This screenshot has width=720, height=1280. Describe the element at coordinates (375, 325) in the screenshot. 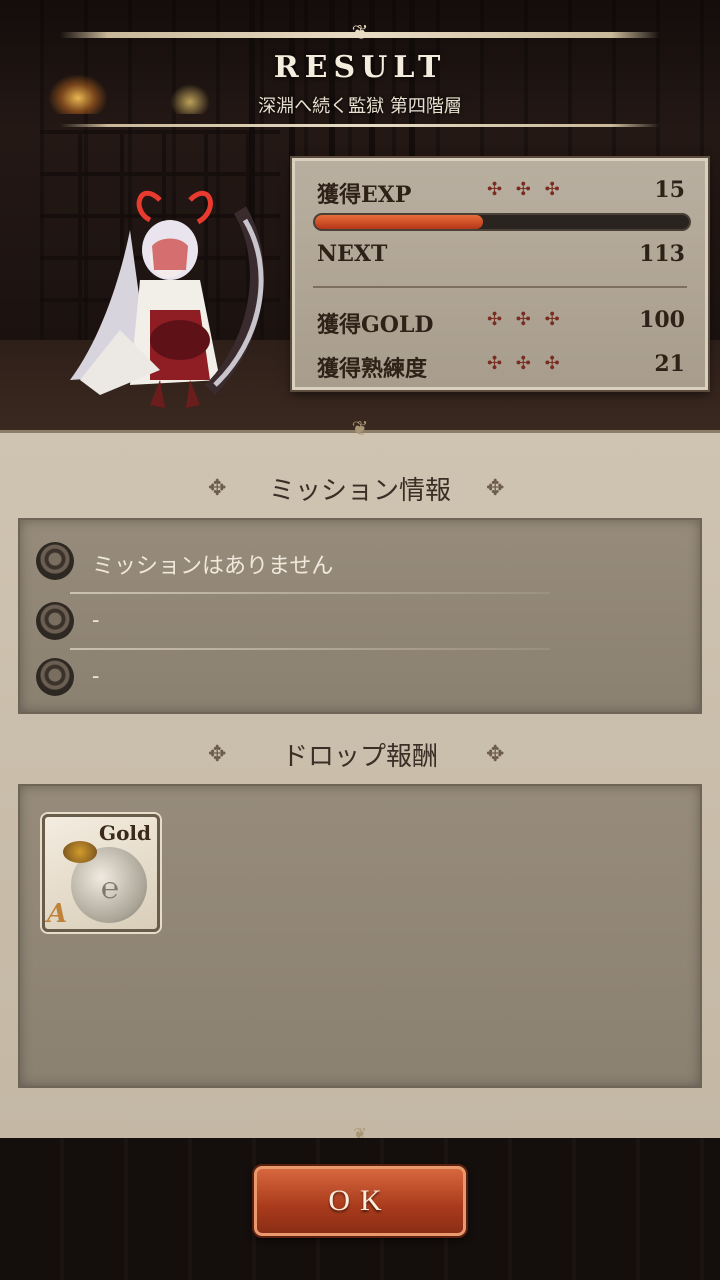

I see `gold-label: 獲得GOLD` at that location.